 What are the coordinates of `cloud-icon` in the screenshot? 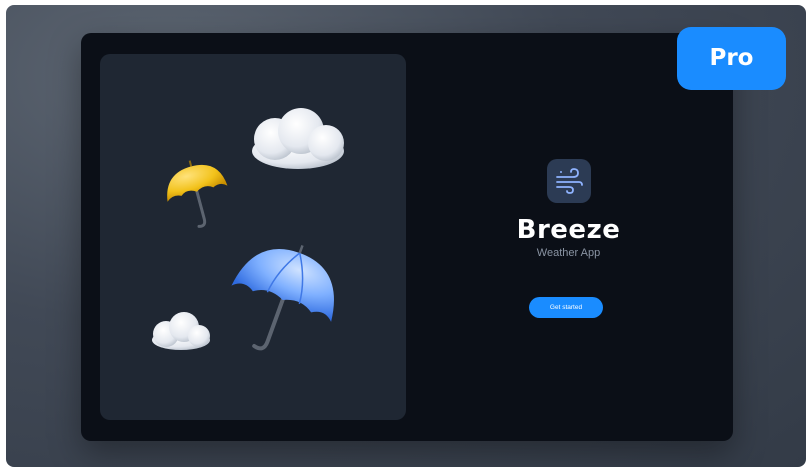 It's located at (298, 138).